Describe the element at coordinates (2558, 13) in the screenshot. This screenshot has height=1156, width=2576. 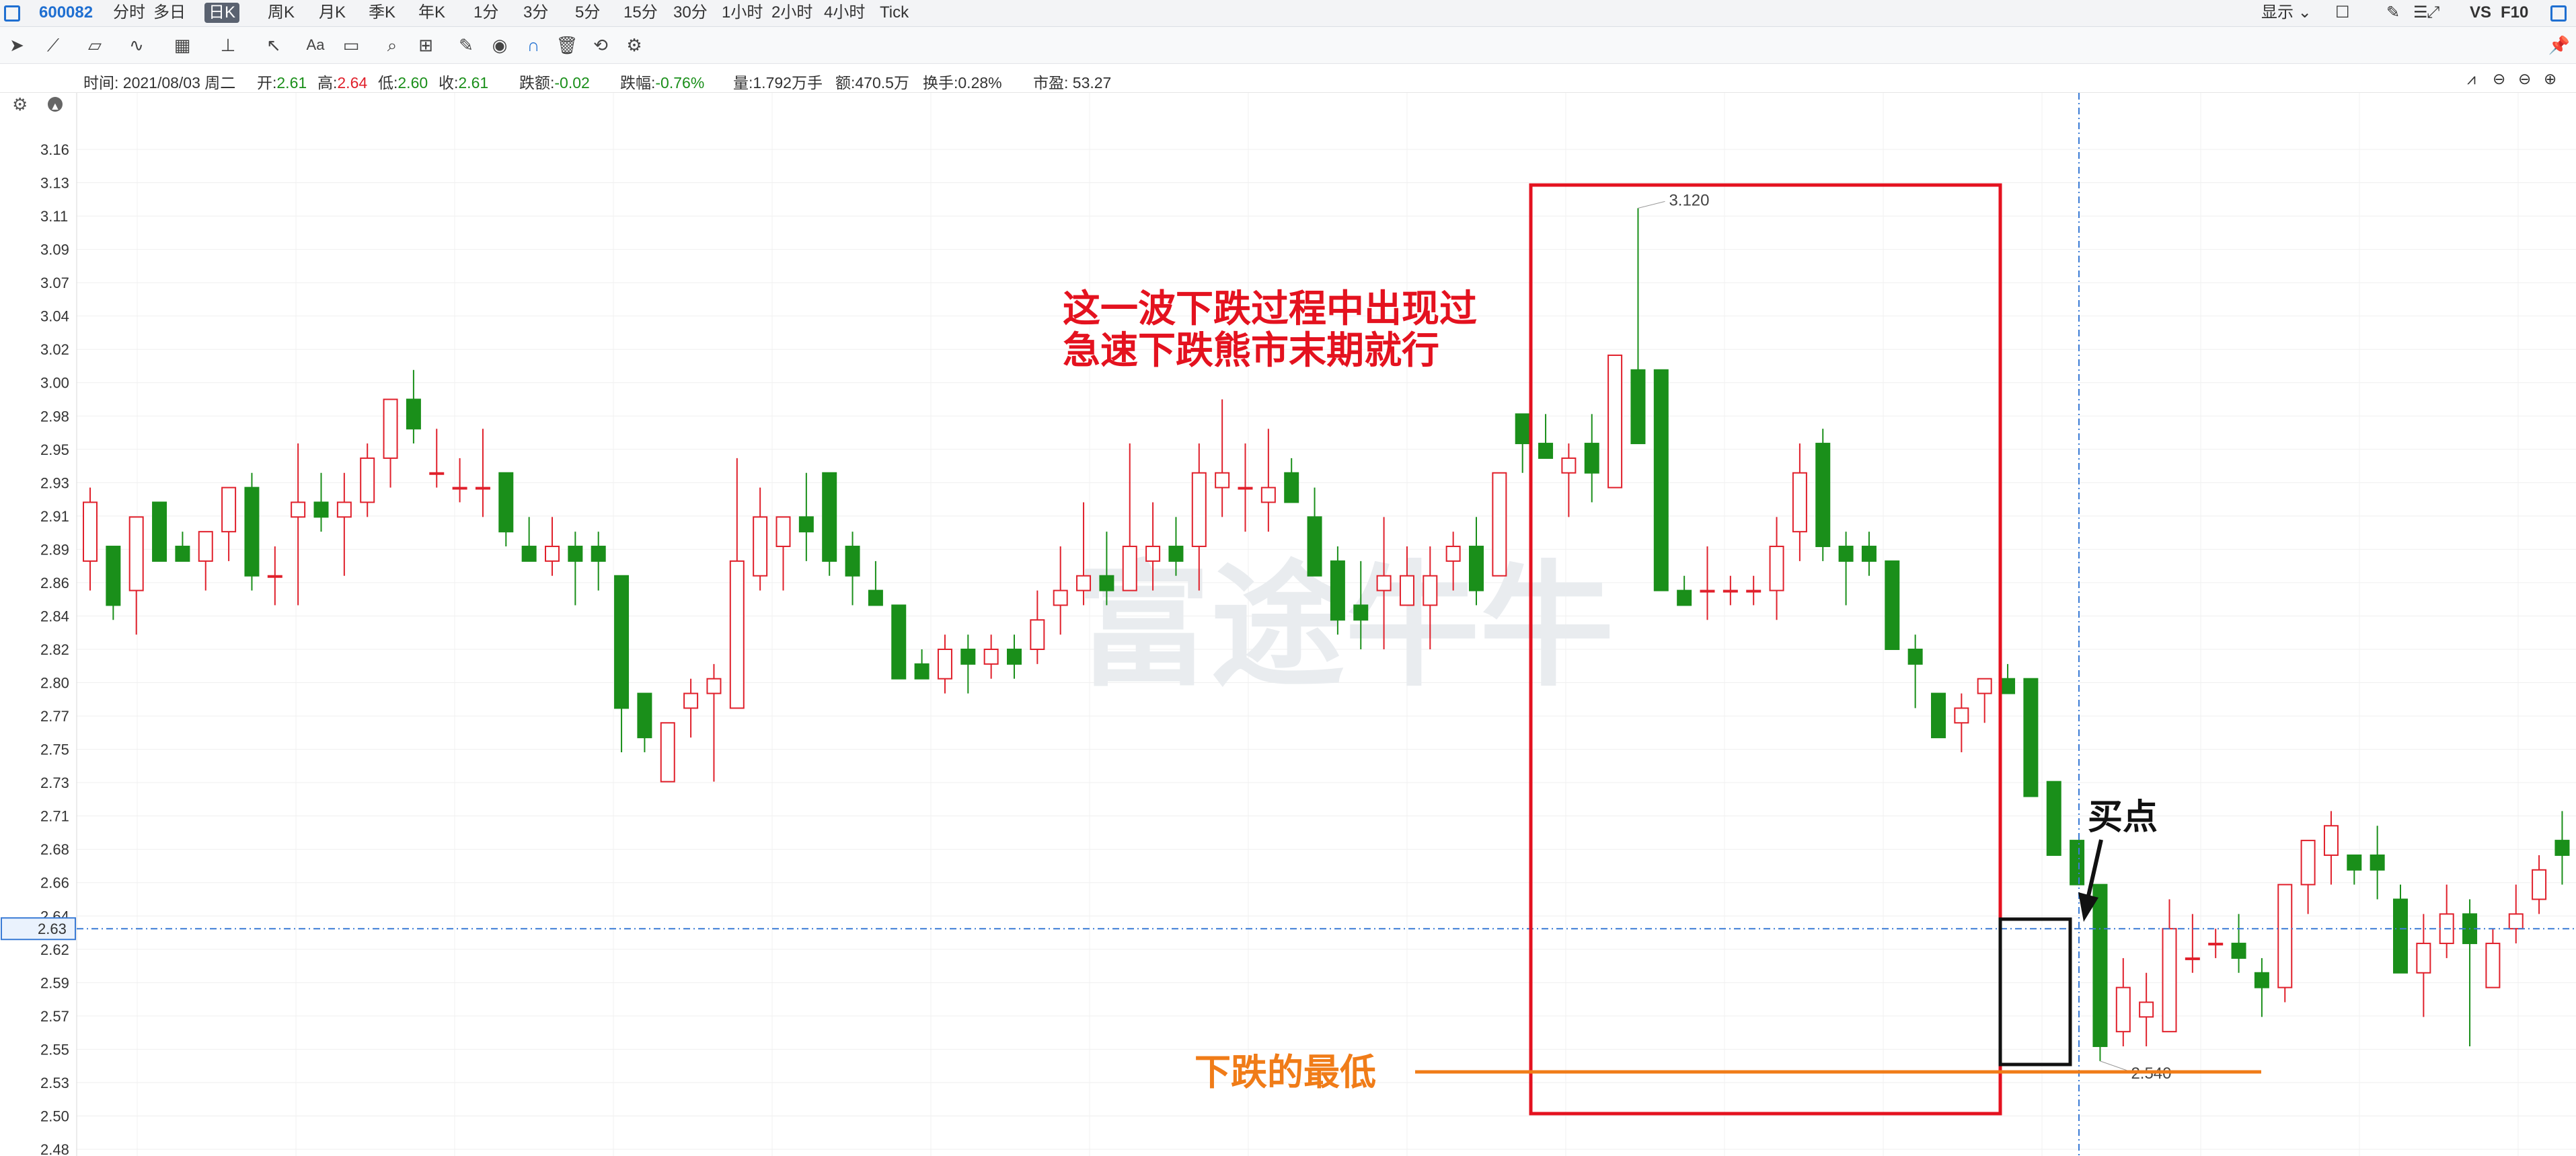
I see `sidebar-toggle-icon` at that location.